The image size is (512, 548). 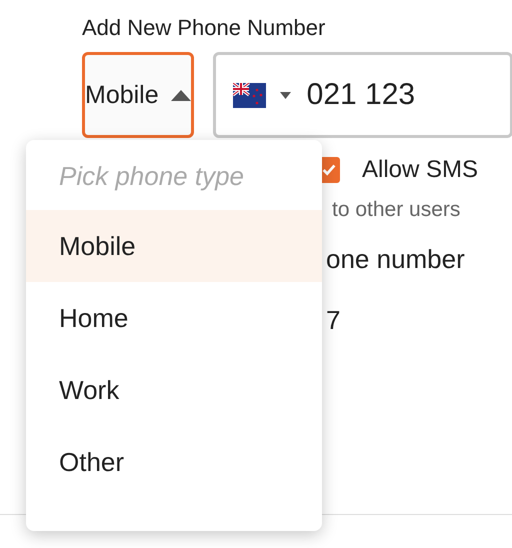 I want to click on menu-prompt: Pick phone type, so click(x=152, y=176).